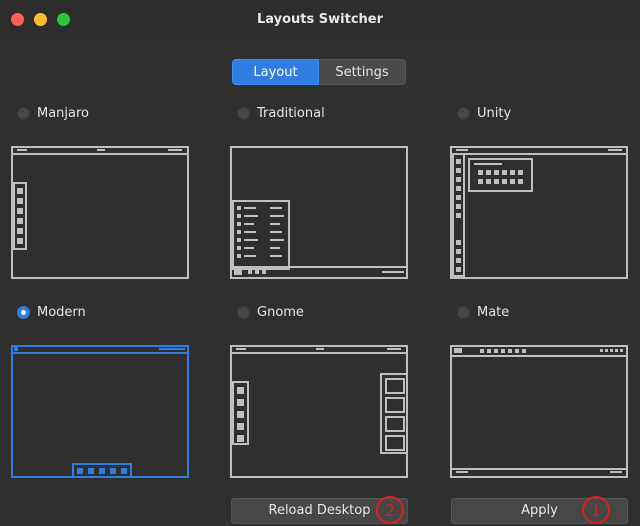 The image size is (640, 526). I want to click on layout-preview-mate, so click(539, 411).